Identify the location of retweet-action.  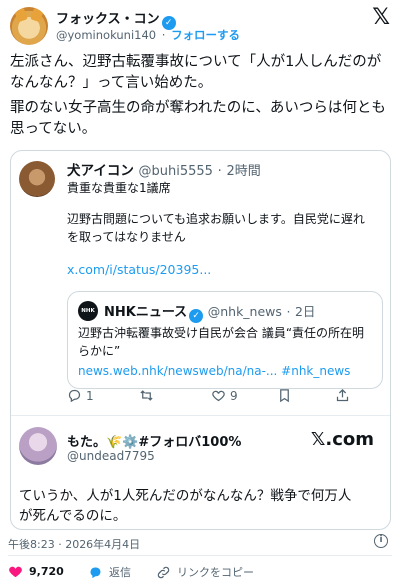
(148, 395).